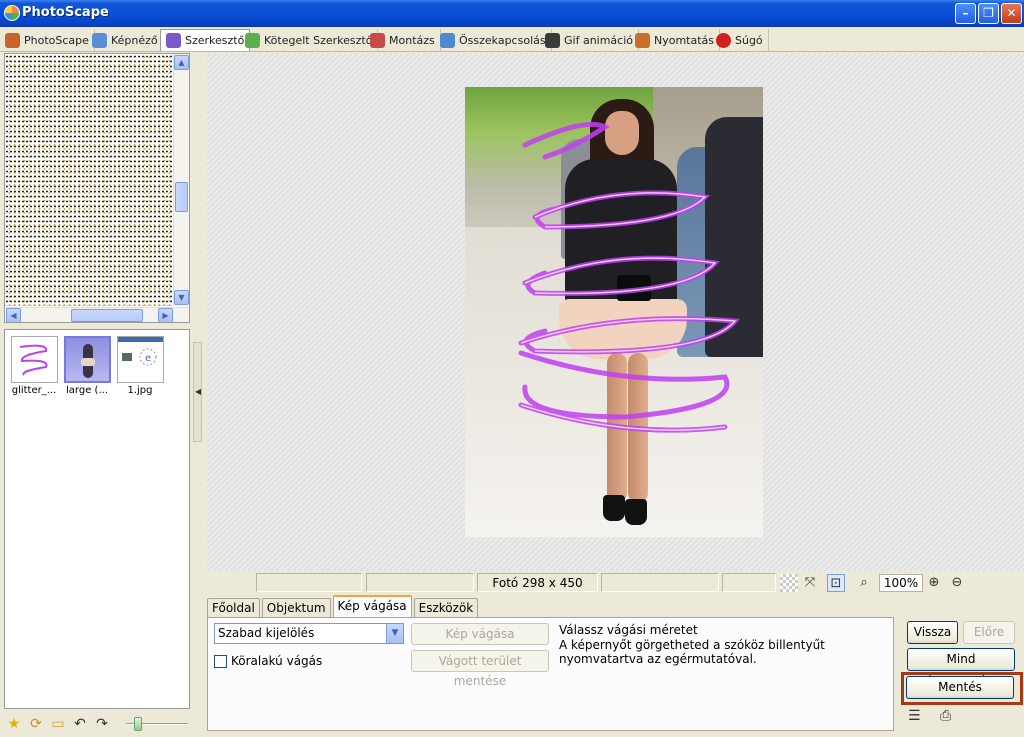  I want to click on back-arrow-icon: ↶, so click(80, 724).